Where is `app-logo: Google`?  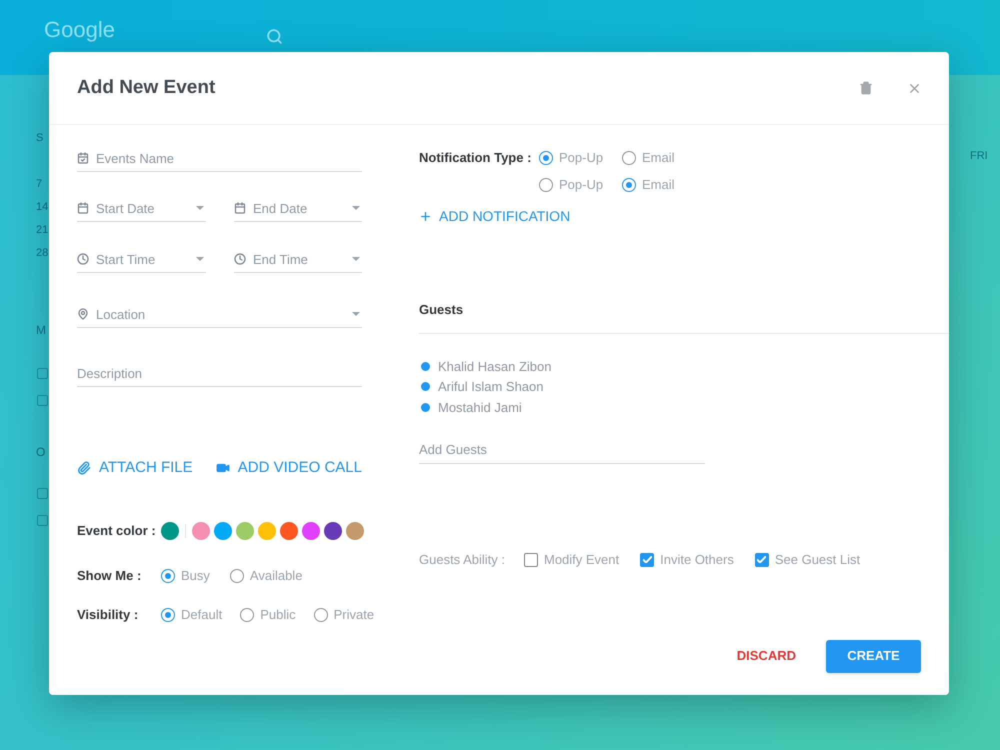 app-logo: Google is located at coordinates (79, 30).